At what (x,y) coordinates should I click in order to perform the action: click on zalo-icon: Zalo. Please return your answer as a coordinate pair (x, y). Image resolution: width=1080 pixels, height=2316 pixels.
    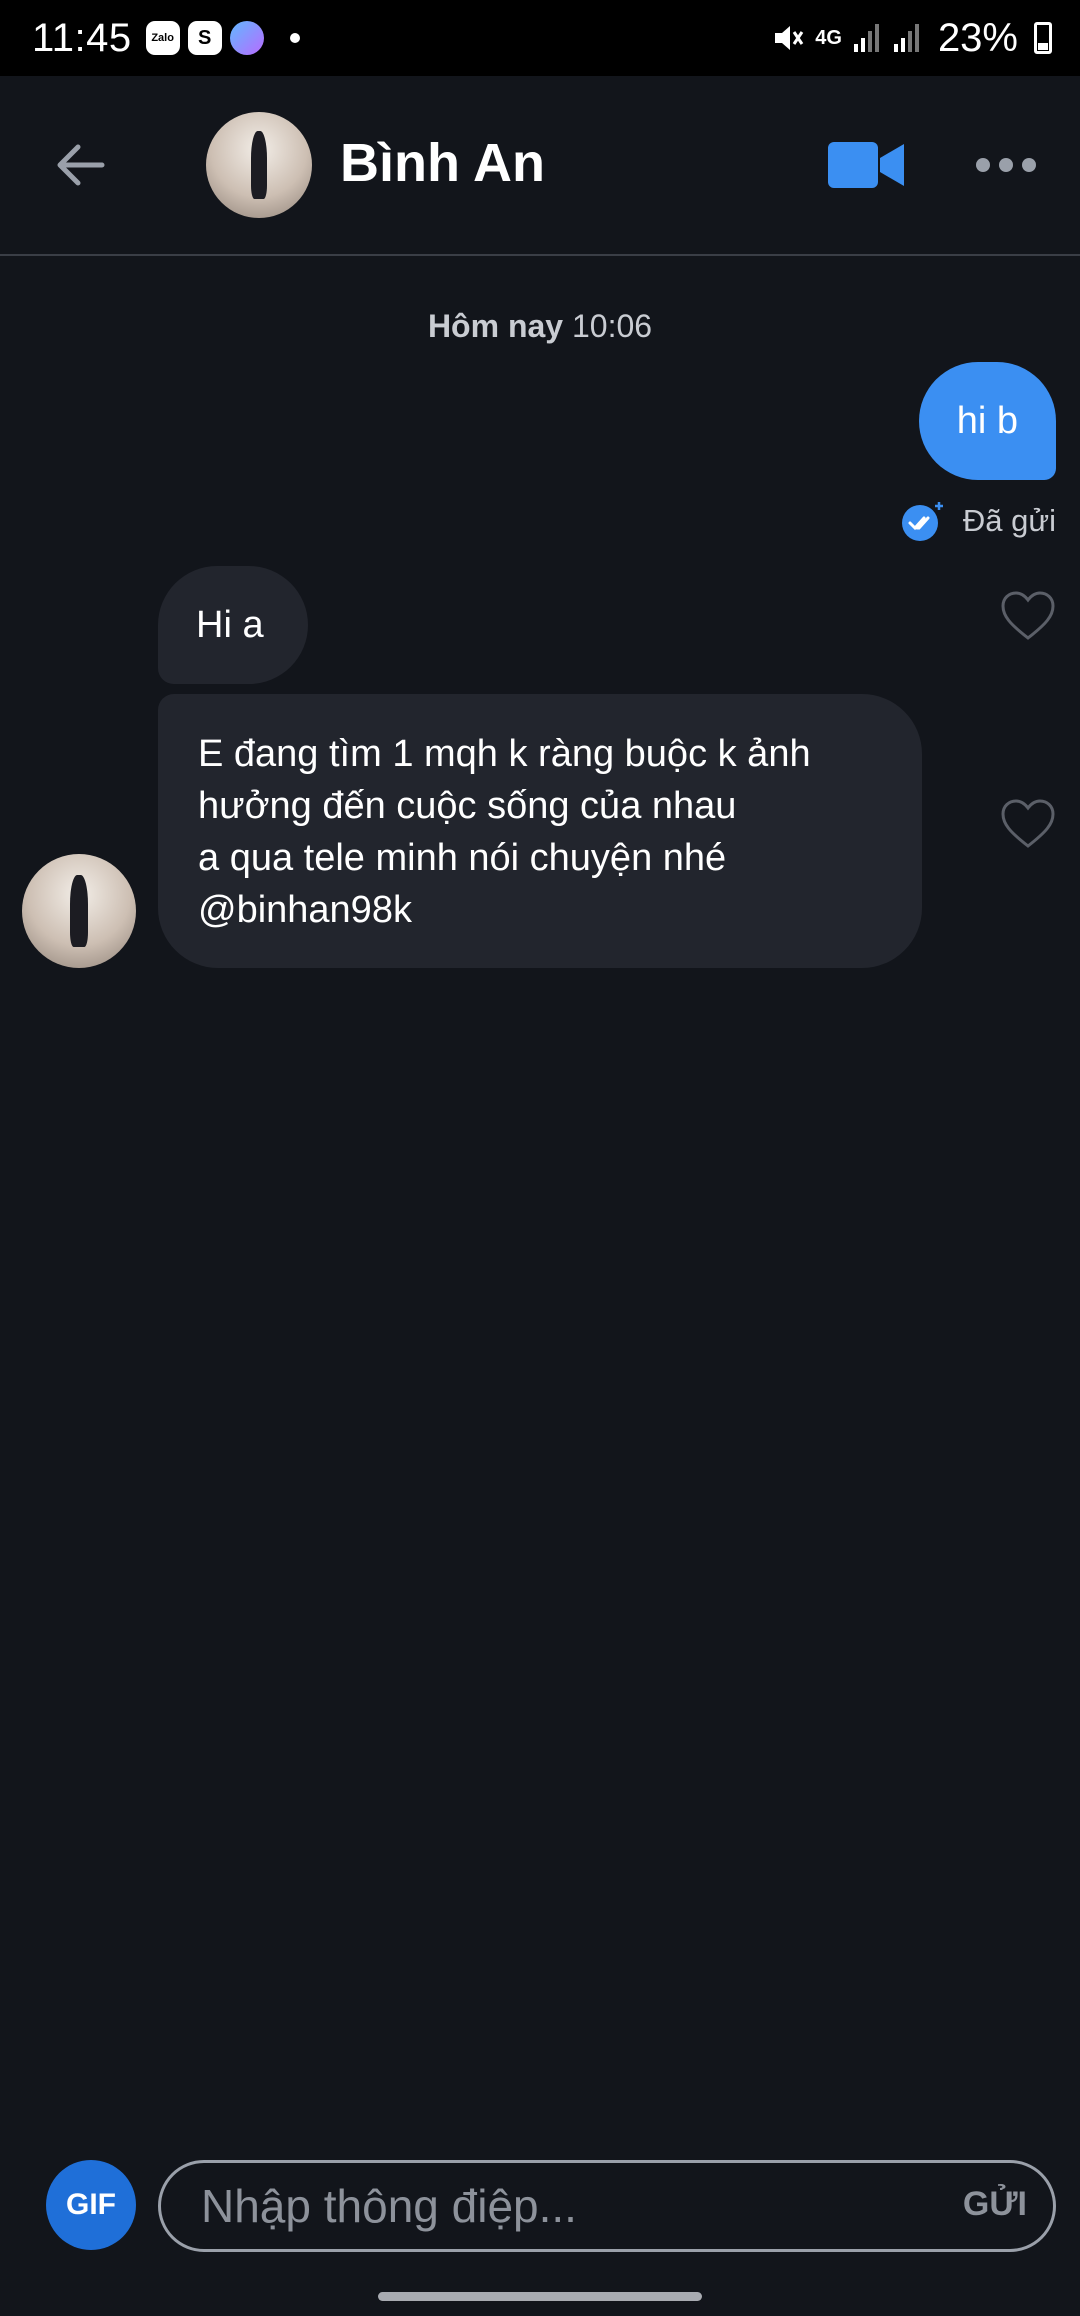
    Looking at the image, I should click on (162, 38).